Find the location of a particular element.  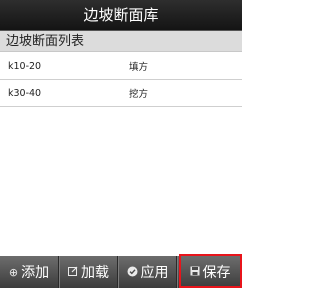

check-circle-icon is located at coordinates (132, 272).